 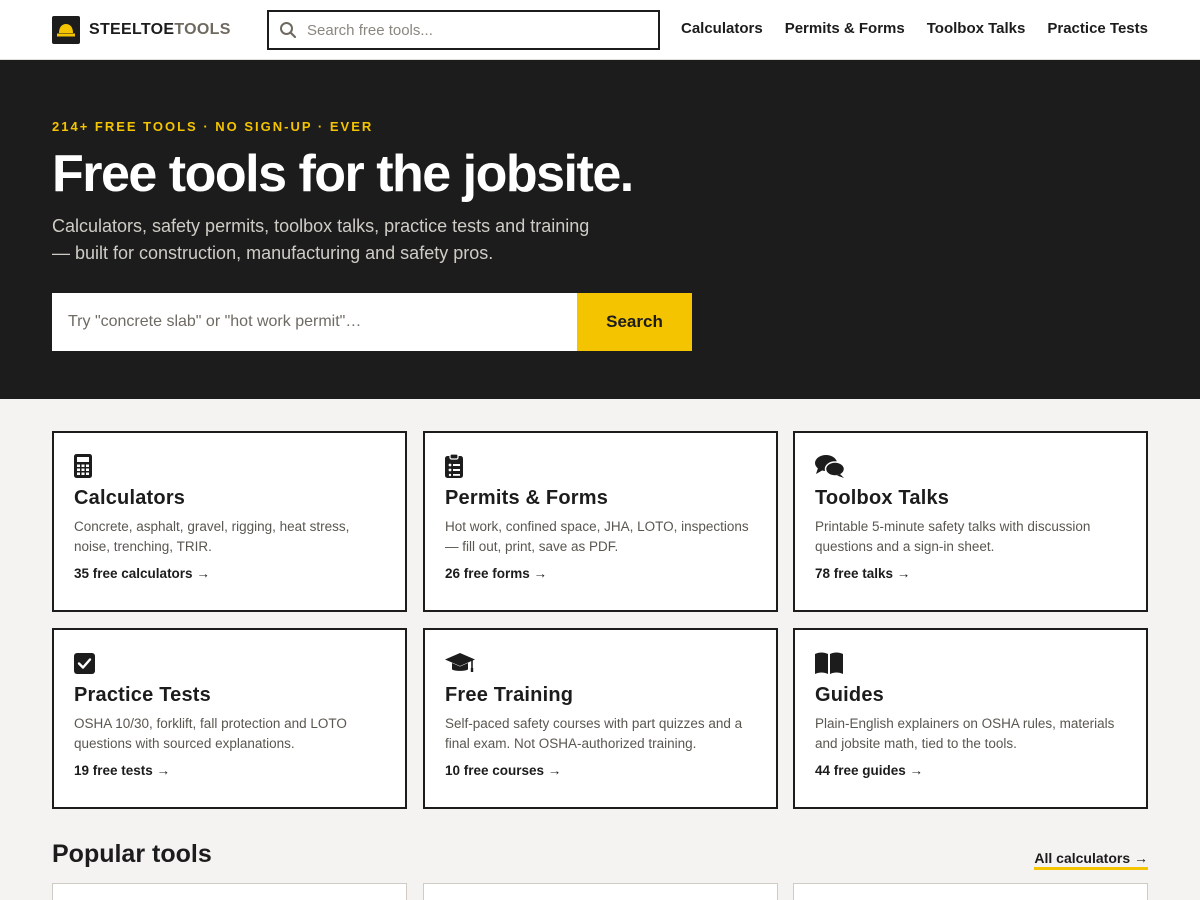 I want to click on card-title: Toolbox Talks, so click(x=882, y=498).